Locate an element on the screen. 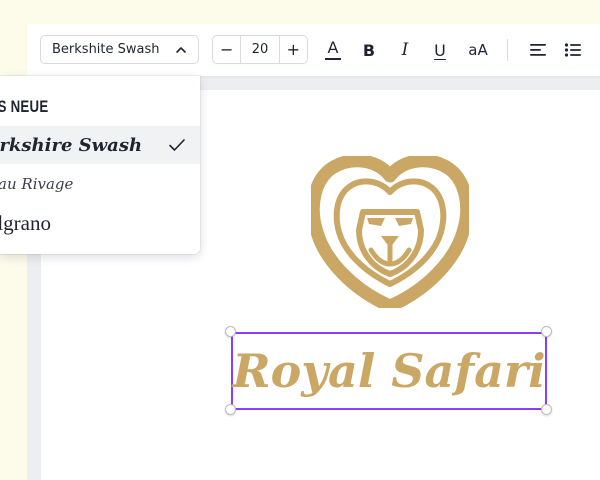 The image size is (600, 480). font-family-value: Berkshite Swash is located at coordinates (106, 49).